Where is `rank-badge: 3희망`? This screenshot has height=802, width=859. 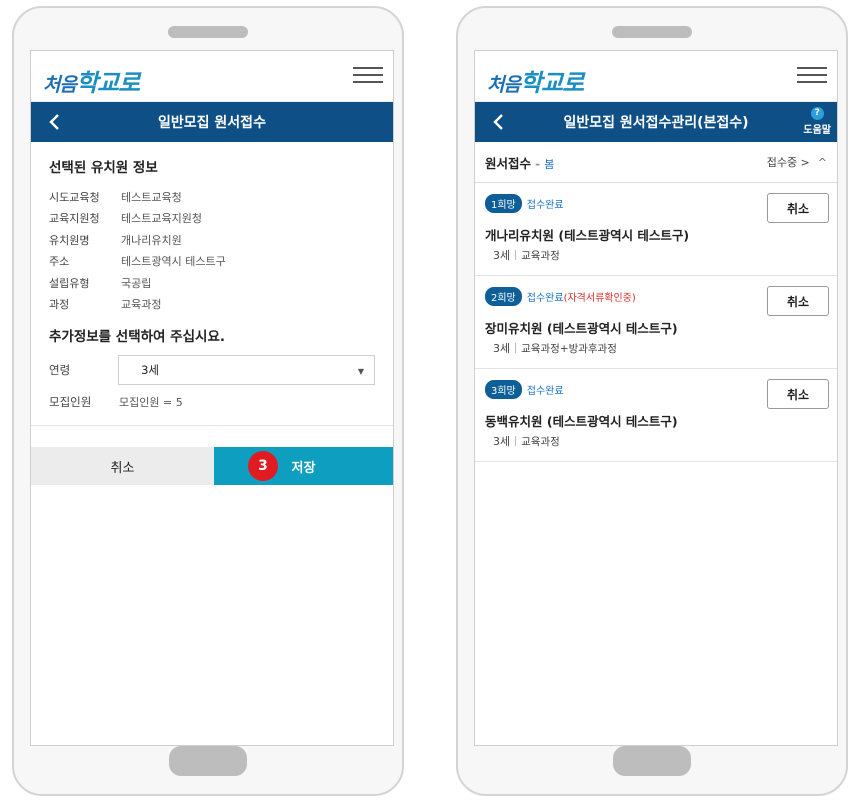
rank-badge: 3희망 is located at coordinates (503, 389).